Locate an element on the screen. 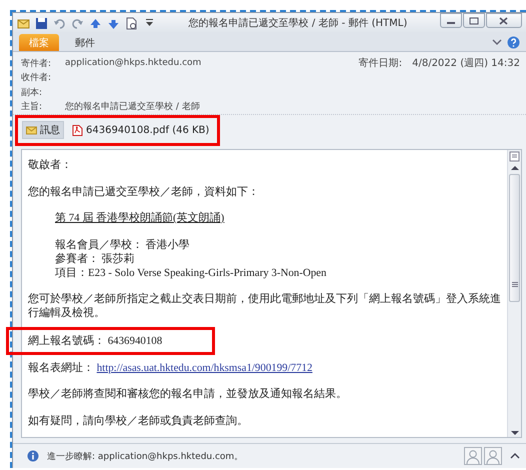 The image size is (526, 470). minimize-button is located at coordinates (451, 20).